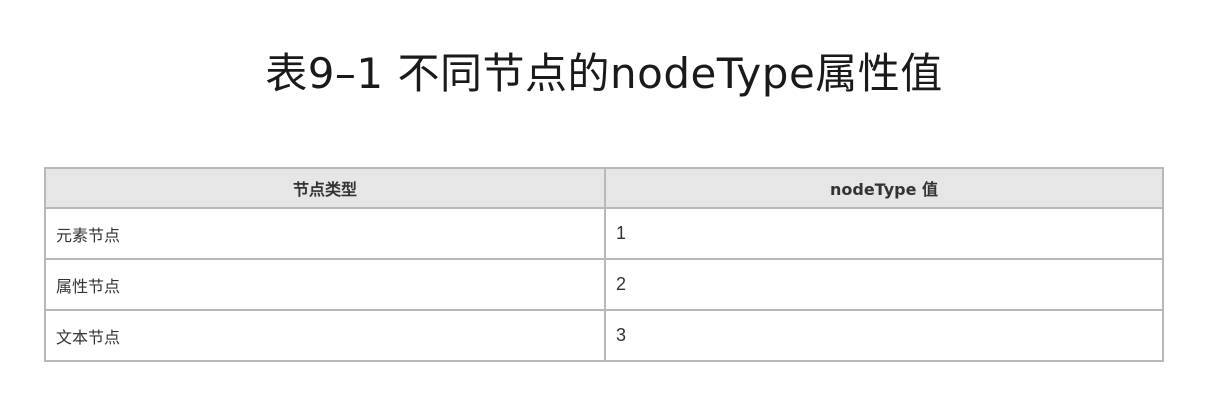  What do you see at coordinates (325, 233) in the screenshot?
I see `cell-node-type: 元素节点` at bounding box center [325, 233].